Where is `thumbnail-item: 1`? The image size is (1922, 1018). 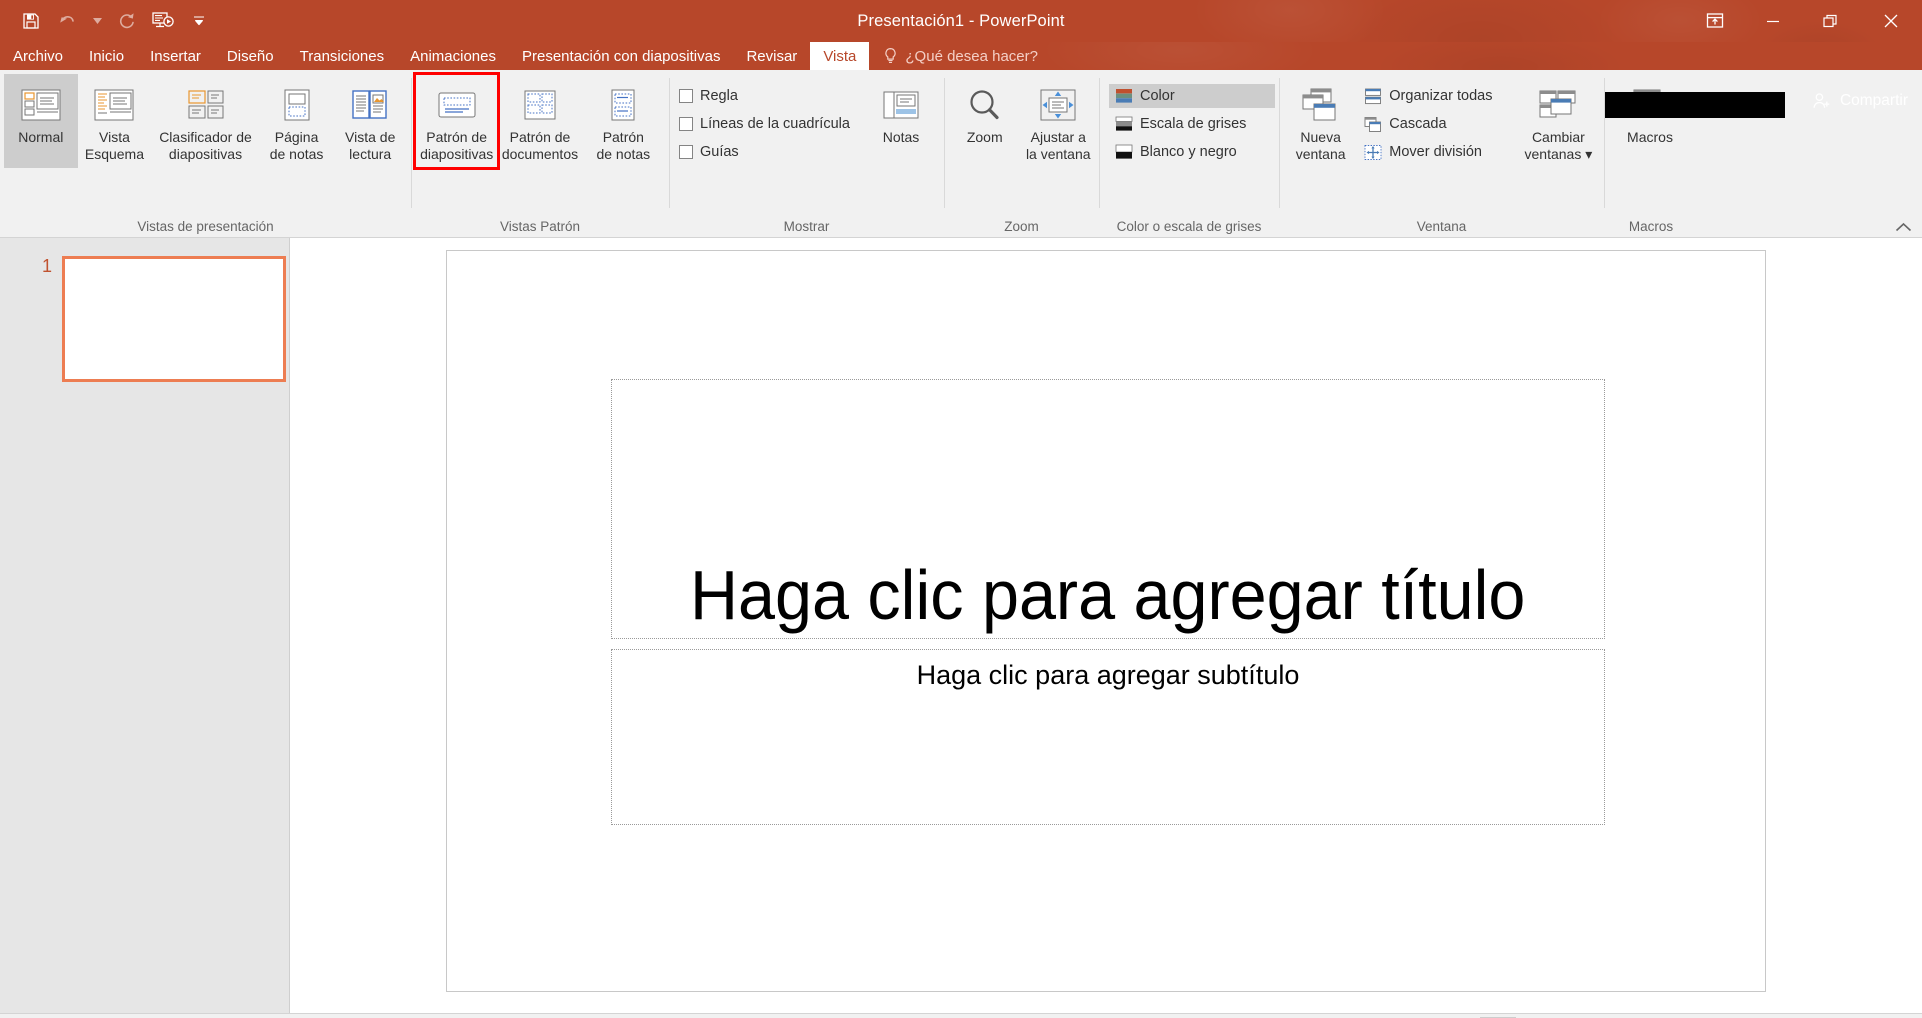 thumbnail-item: 1 is located at coordinates (163, 319).